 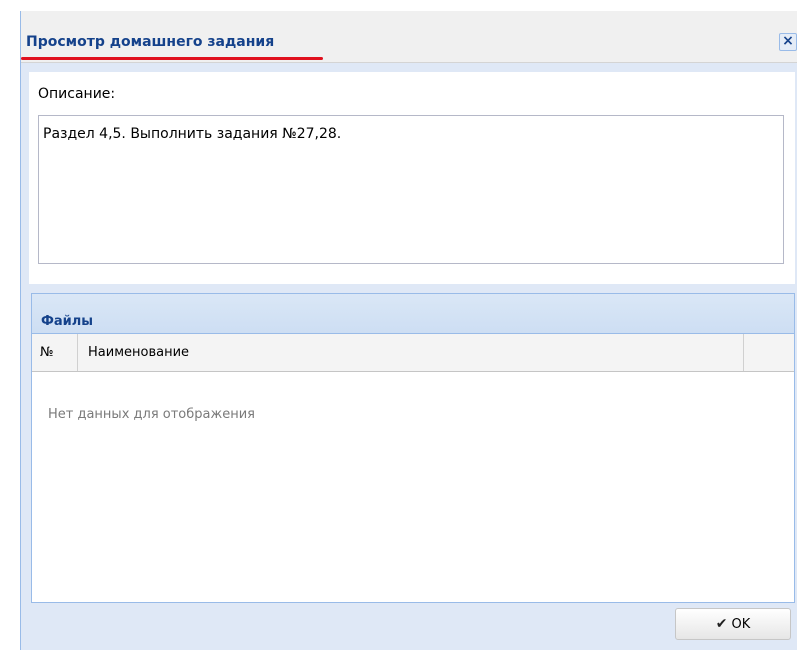 I want to click on close-icon: ×, so click(x=788, y=42).